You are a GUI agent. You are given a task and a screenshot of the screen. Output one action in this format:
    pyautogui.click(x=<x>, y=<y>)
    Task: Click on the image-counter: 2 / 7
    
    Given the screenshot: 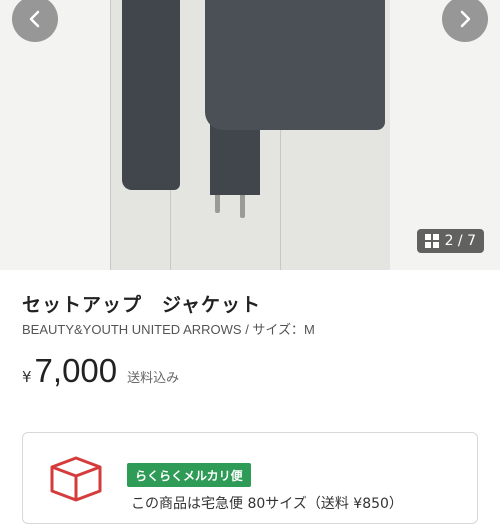 What is the action you would take?
    pyautogui.click(x=450, y=241)
    